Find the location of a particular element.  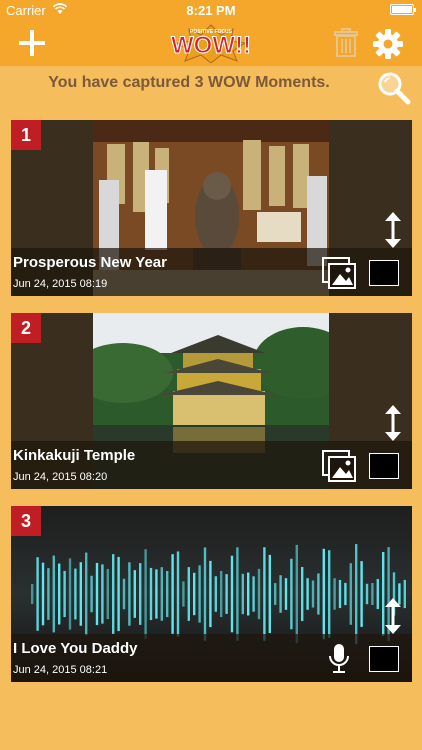

moment-number-badge: 2 is located at coordinates (26, 328).